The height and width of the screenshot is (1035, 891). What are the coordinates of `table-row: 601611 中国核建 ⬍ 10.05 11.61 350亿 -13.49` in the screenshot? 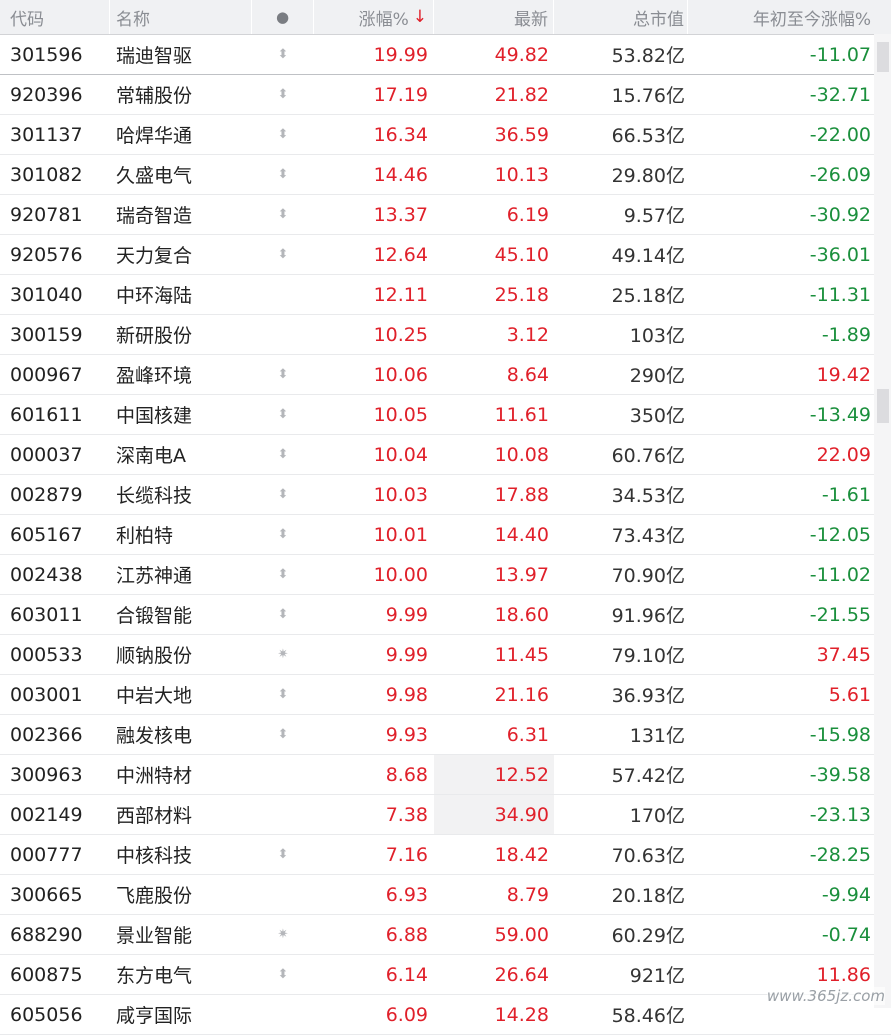 It's located at (445, 415).